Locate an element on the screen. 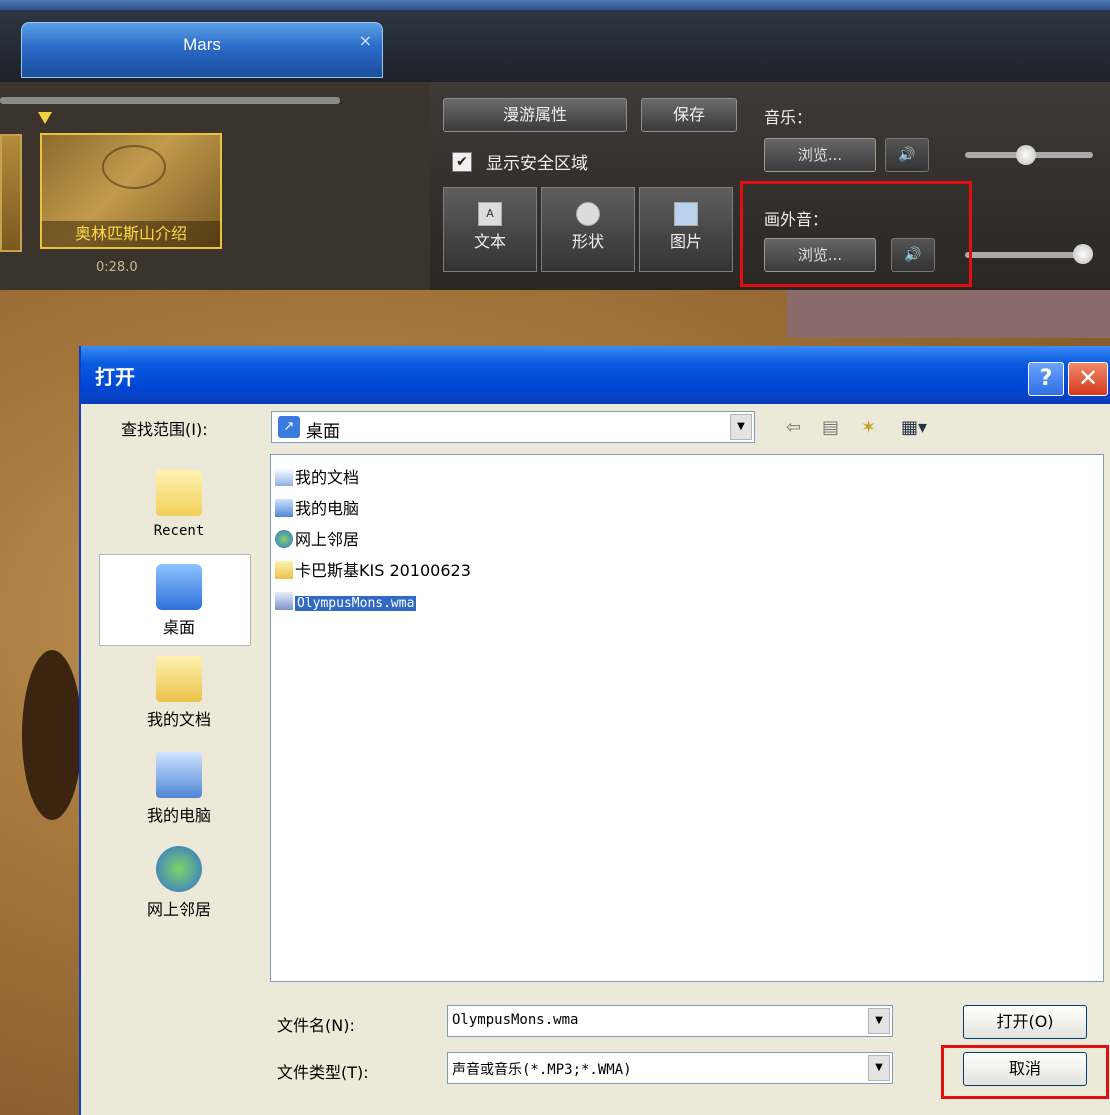 The height and width of the screenshot is (1115, 1110). show-safe-area-checkbox: ✔ is located at coordinates (462, 162).